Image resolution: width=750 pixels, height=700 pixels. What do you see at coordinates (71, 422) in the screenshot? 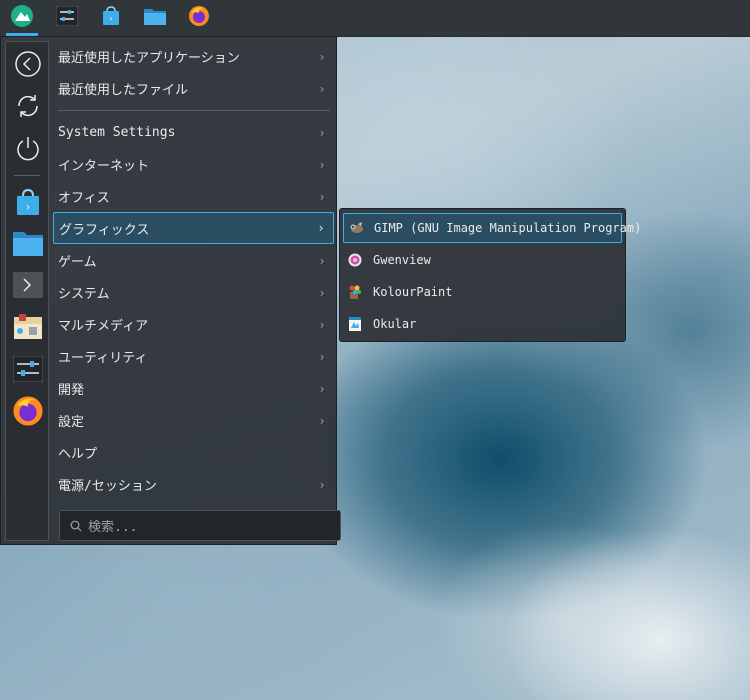
I see `menu-item-label: 設定` at bounding box center [71, 422].